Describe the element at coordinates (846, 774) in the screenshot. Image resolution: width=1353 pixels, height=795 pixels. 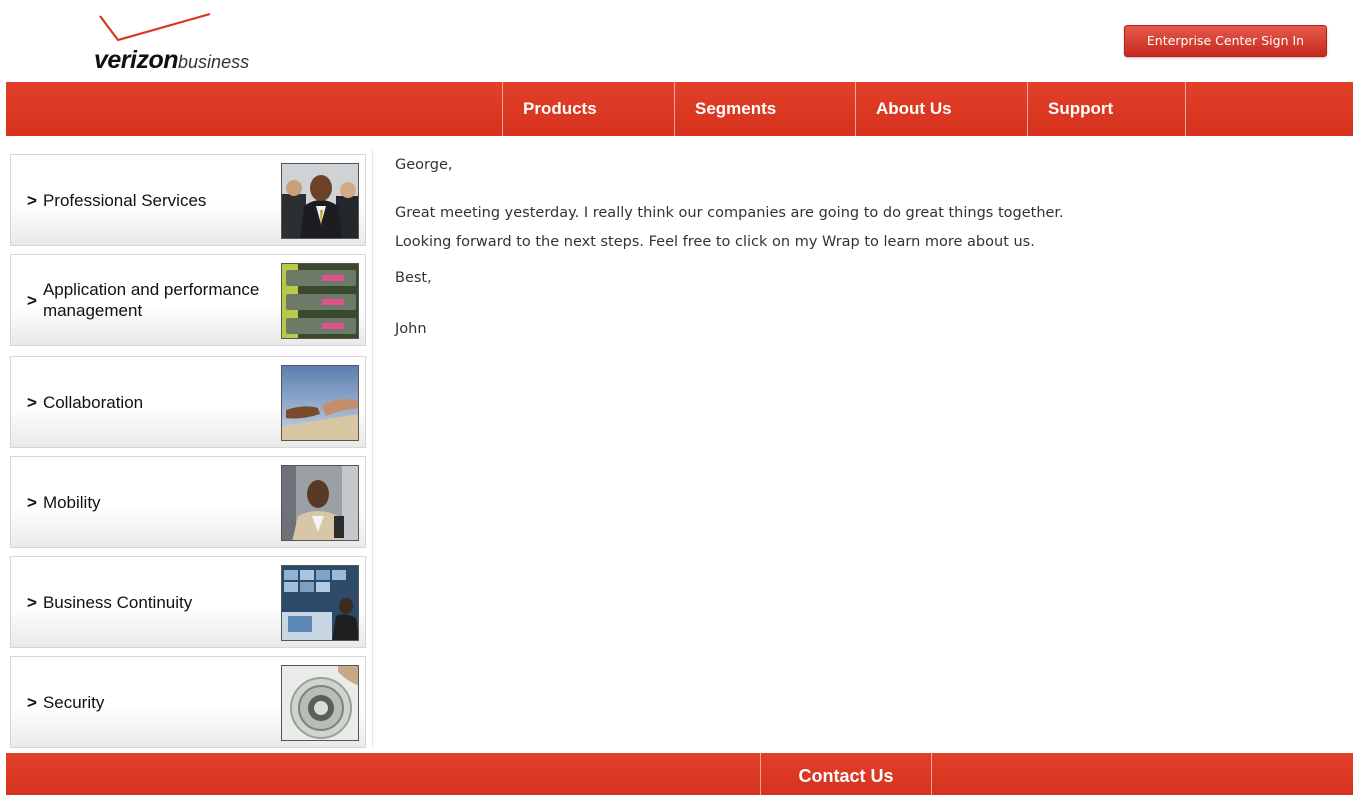
I see `contact-us-link: Contact Us` at that location.